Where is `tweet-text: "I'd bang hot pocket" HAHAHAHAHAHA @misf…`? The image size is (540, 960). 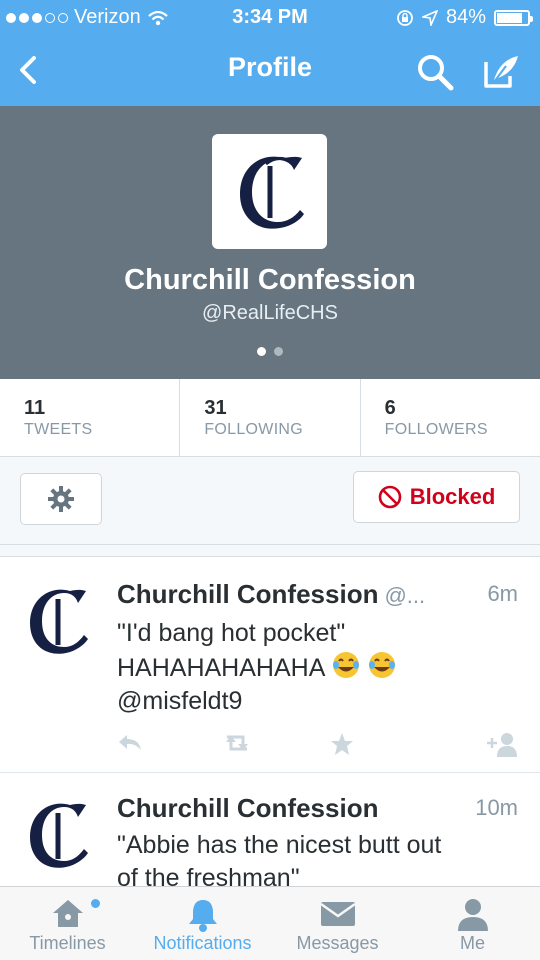 tweet-text: "I'd bang hot pocket" HAHAHAHAHAHA @misf… is located at coordinates (319, 667).